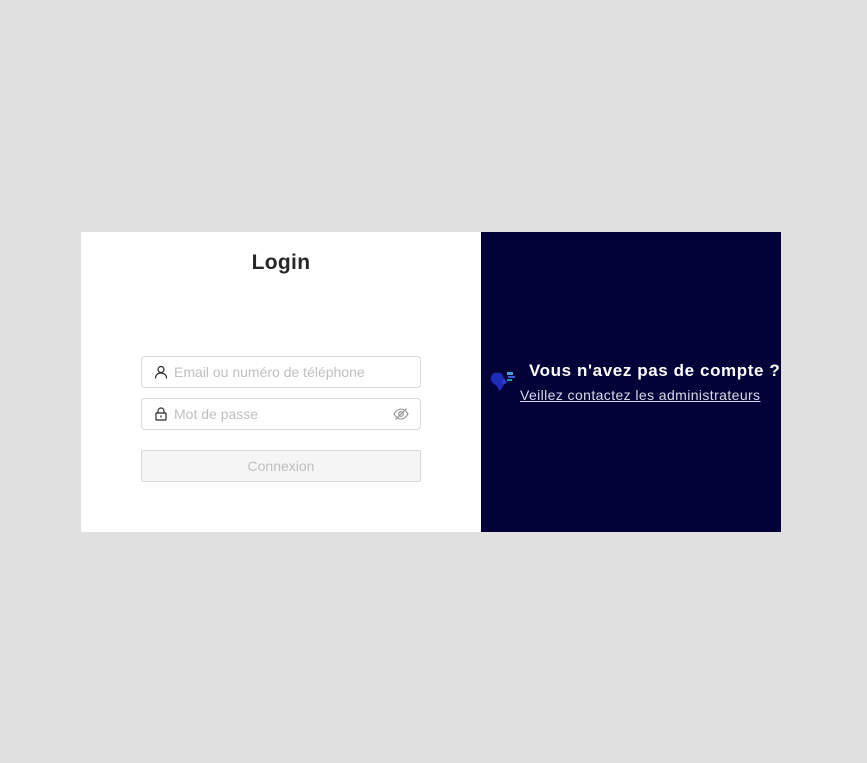  I want to click on email-field, so click(281, 372).